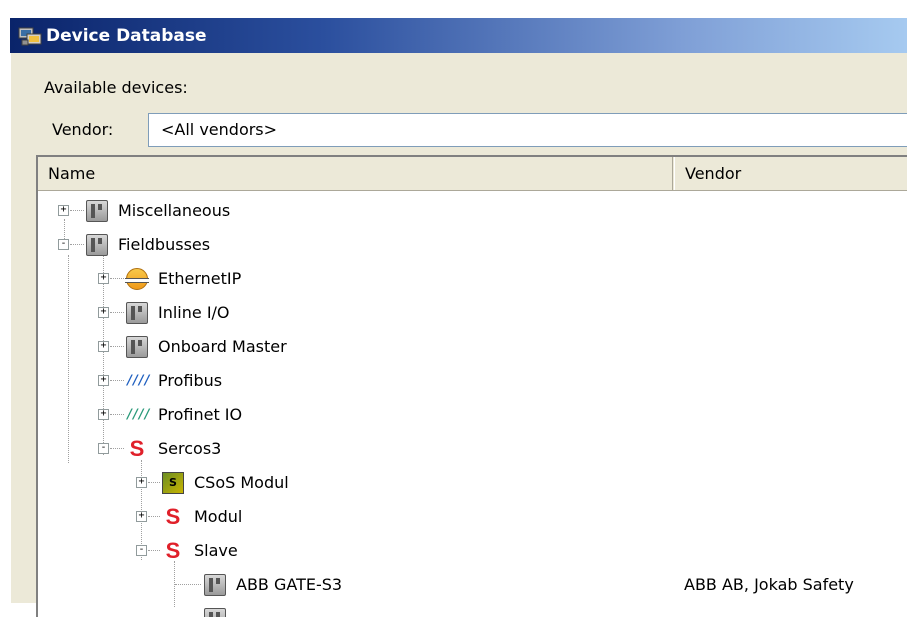 This screenshot has width=907, height=617. I want to click on tree-item-fieldbusses: - Fieldbusses, so click(472, 245).